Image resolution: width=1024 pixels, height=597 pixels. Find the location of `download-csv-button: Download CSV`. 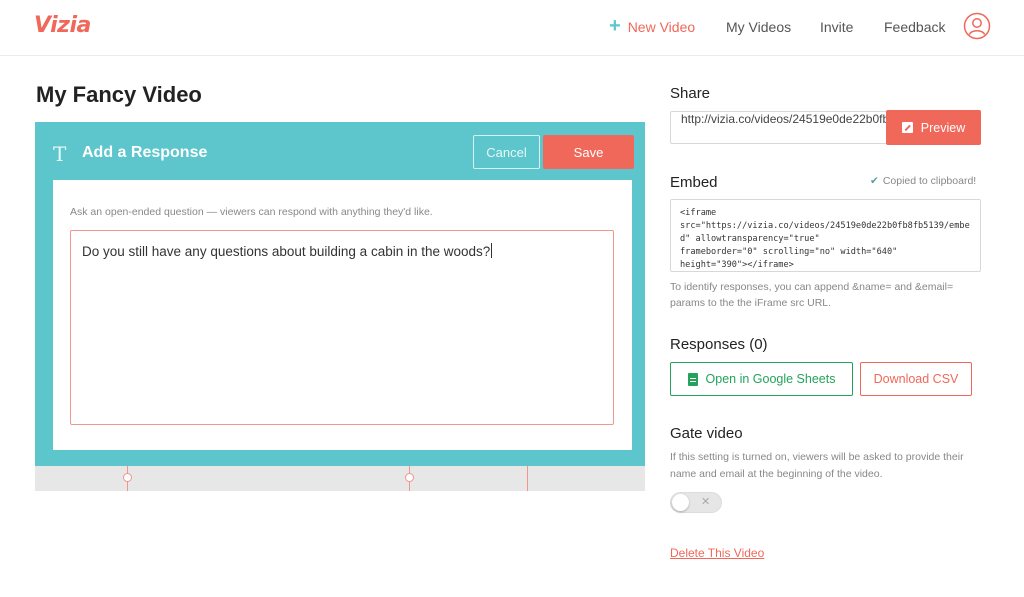

download-csv-button: Download CSV is located at coordinates (916, 379).